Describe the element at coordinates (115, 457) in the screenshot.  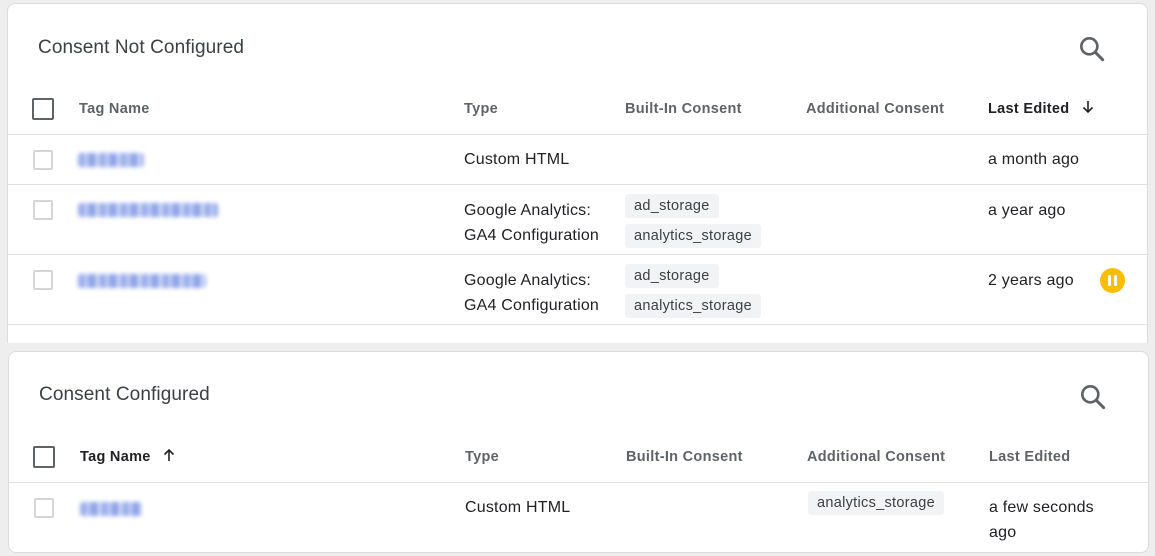
I see `column-header-label: Tag Name` at that location.